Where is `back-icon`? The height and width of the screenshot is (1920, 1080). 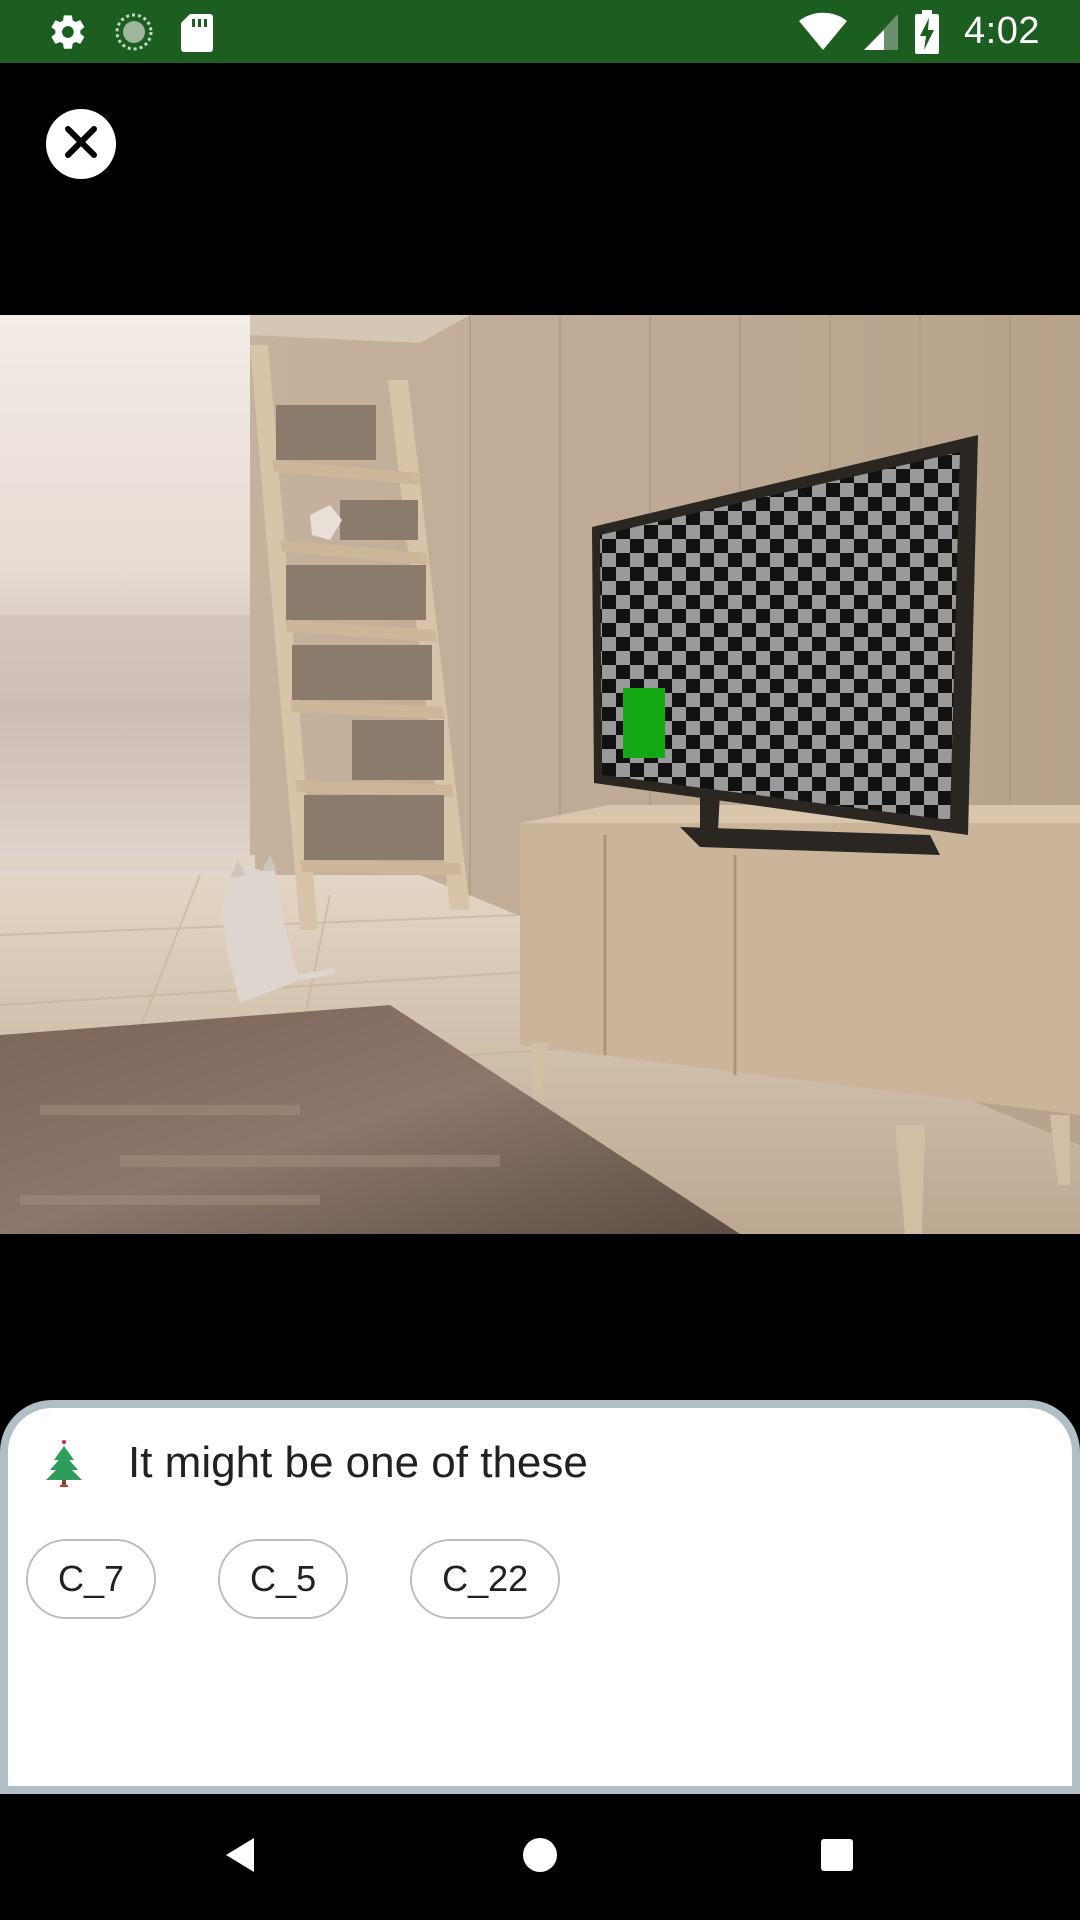
back-icon is located at coordinates (240, 1857).